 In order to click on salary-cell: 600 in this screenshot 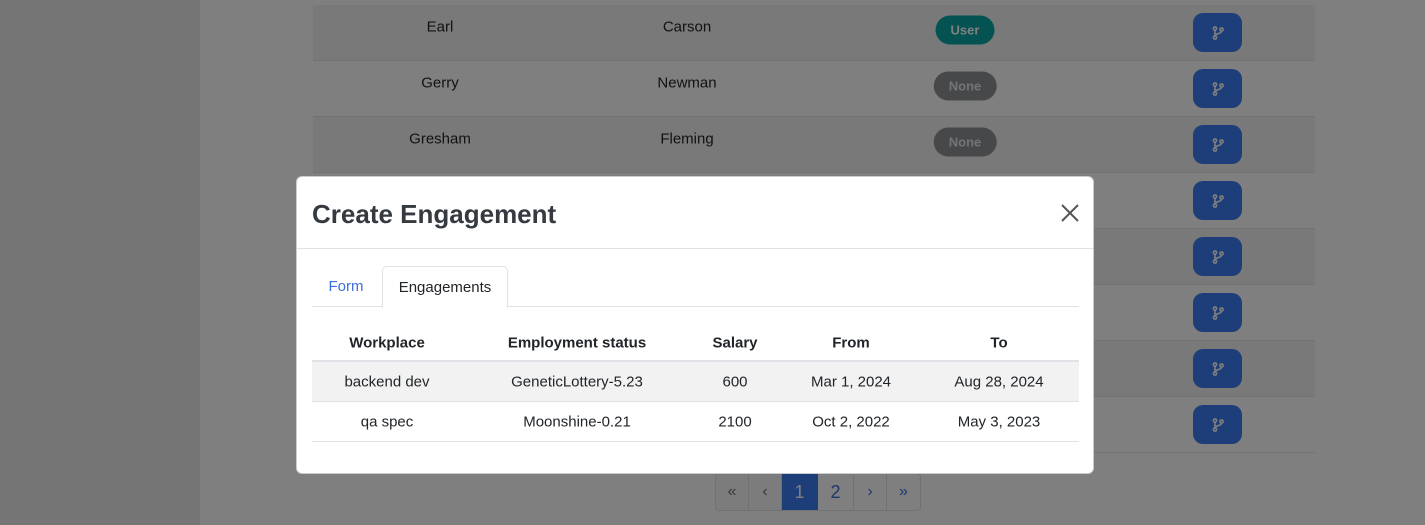, I will do `click(735, 382)`.